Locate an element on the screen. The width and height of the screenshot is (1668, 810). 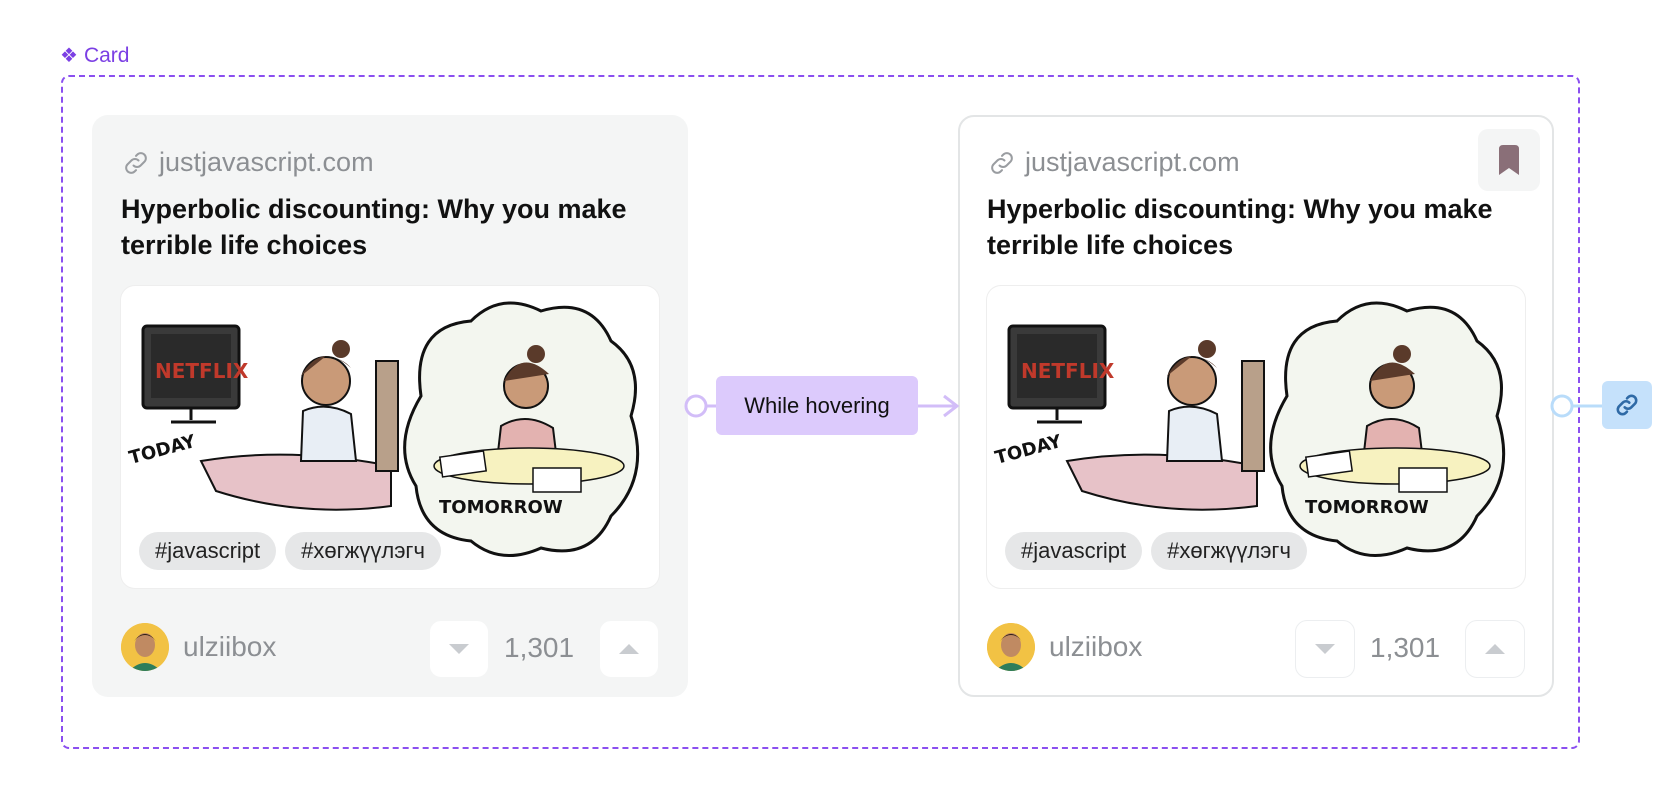
interaction-trigger-label: While hovering is located at coordinates (817, 405).